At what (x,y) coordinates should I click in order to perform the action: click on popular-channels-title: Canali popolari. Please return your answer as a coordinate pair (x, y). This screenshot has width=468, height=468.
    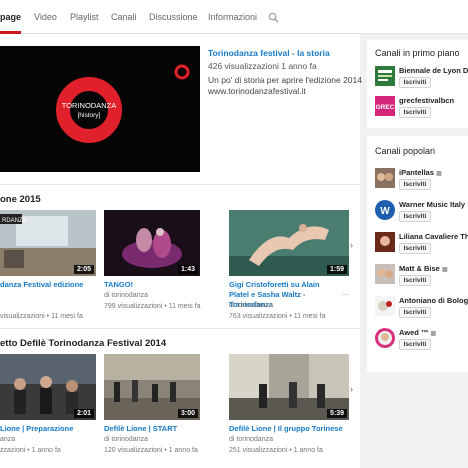
    Looking at the image, I should click on (405, 151).